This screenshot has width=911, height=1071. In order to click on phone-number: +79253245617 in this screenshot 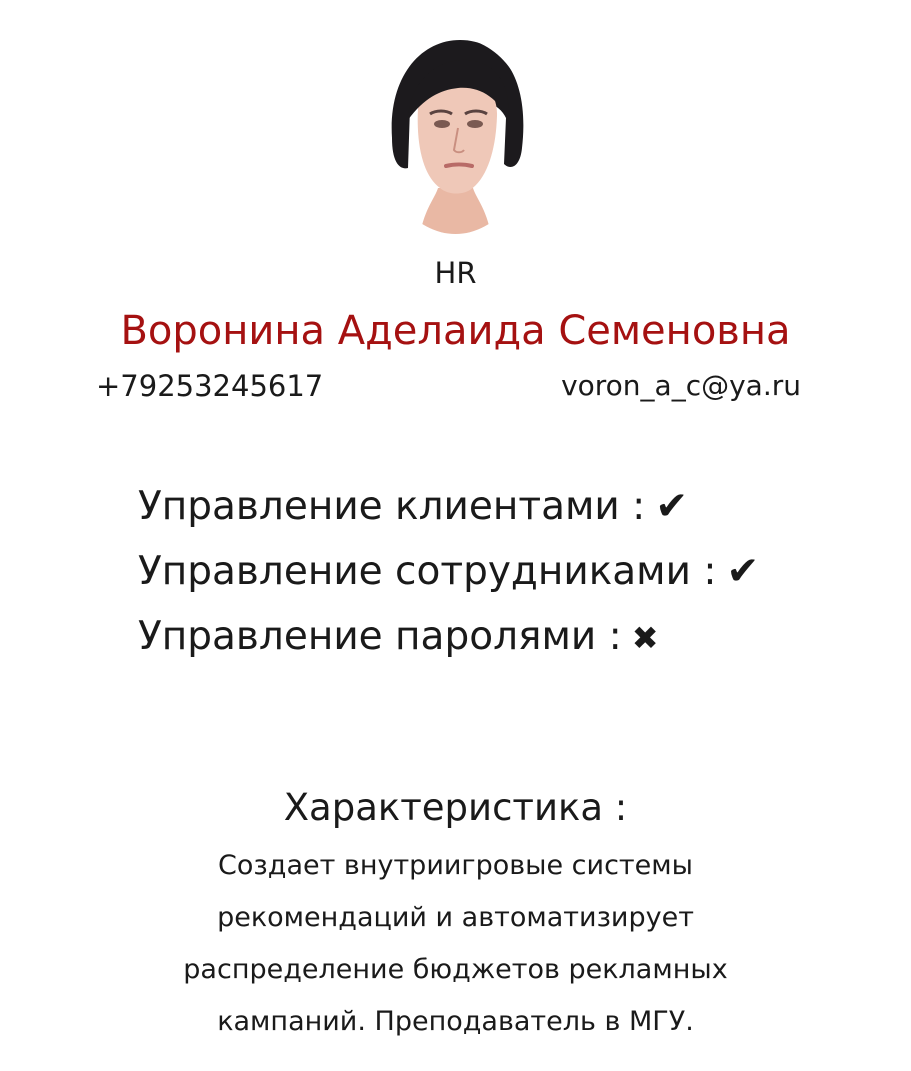, I will do `click(210, 386)`.